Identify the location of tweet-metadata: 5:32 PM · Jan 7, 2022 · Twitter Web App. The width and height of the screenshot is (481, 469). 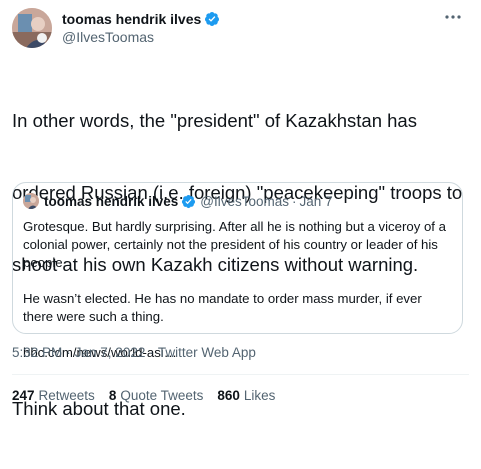
(134, 352).